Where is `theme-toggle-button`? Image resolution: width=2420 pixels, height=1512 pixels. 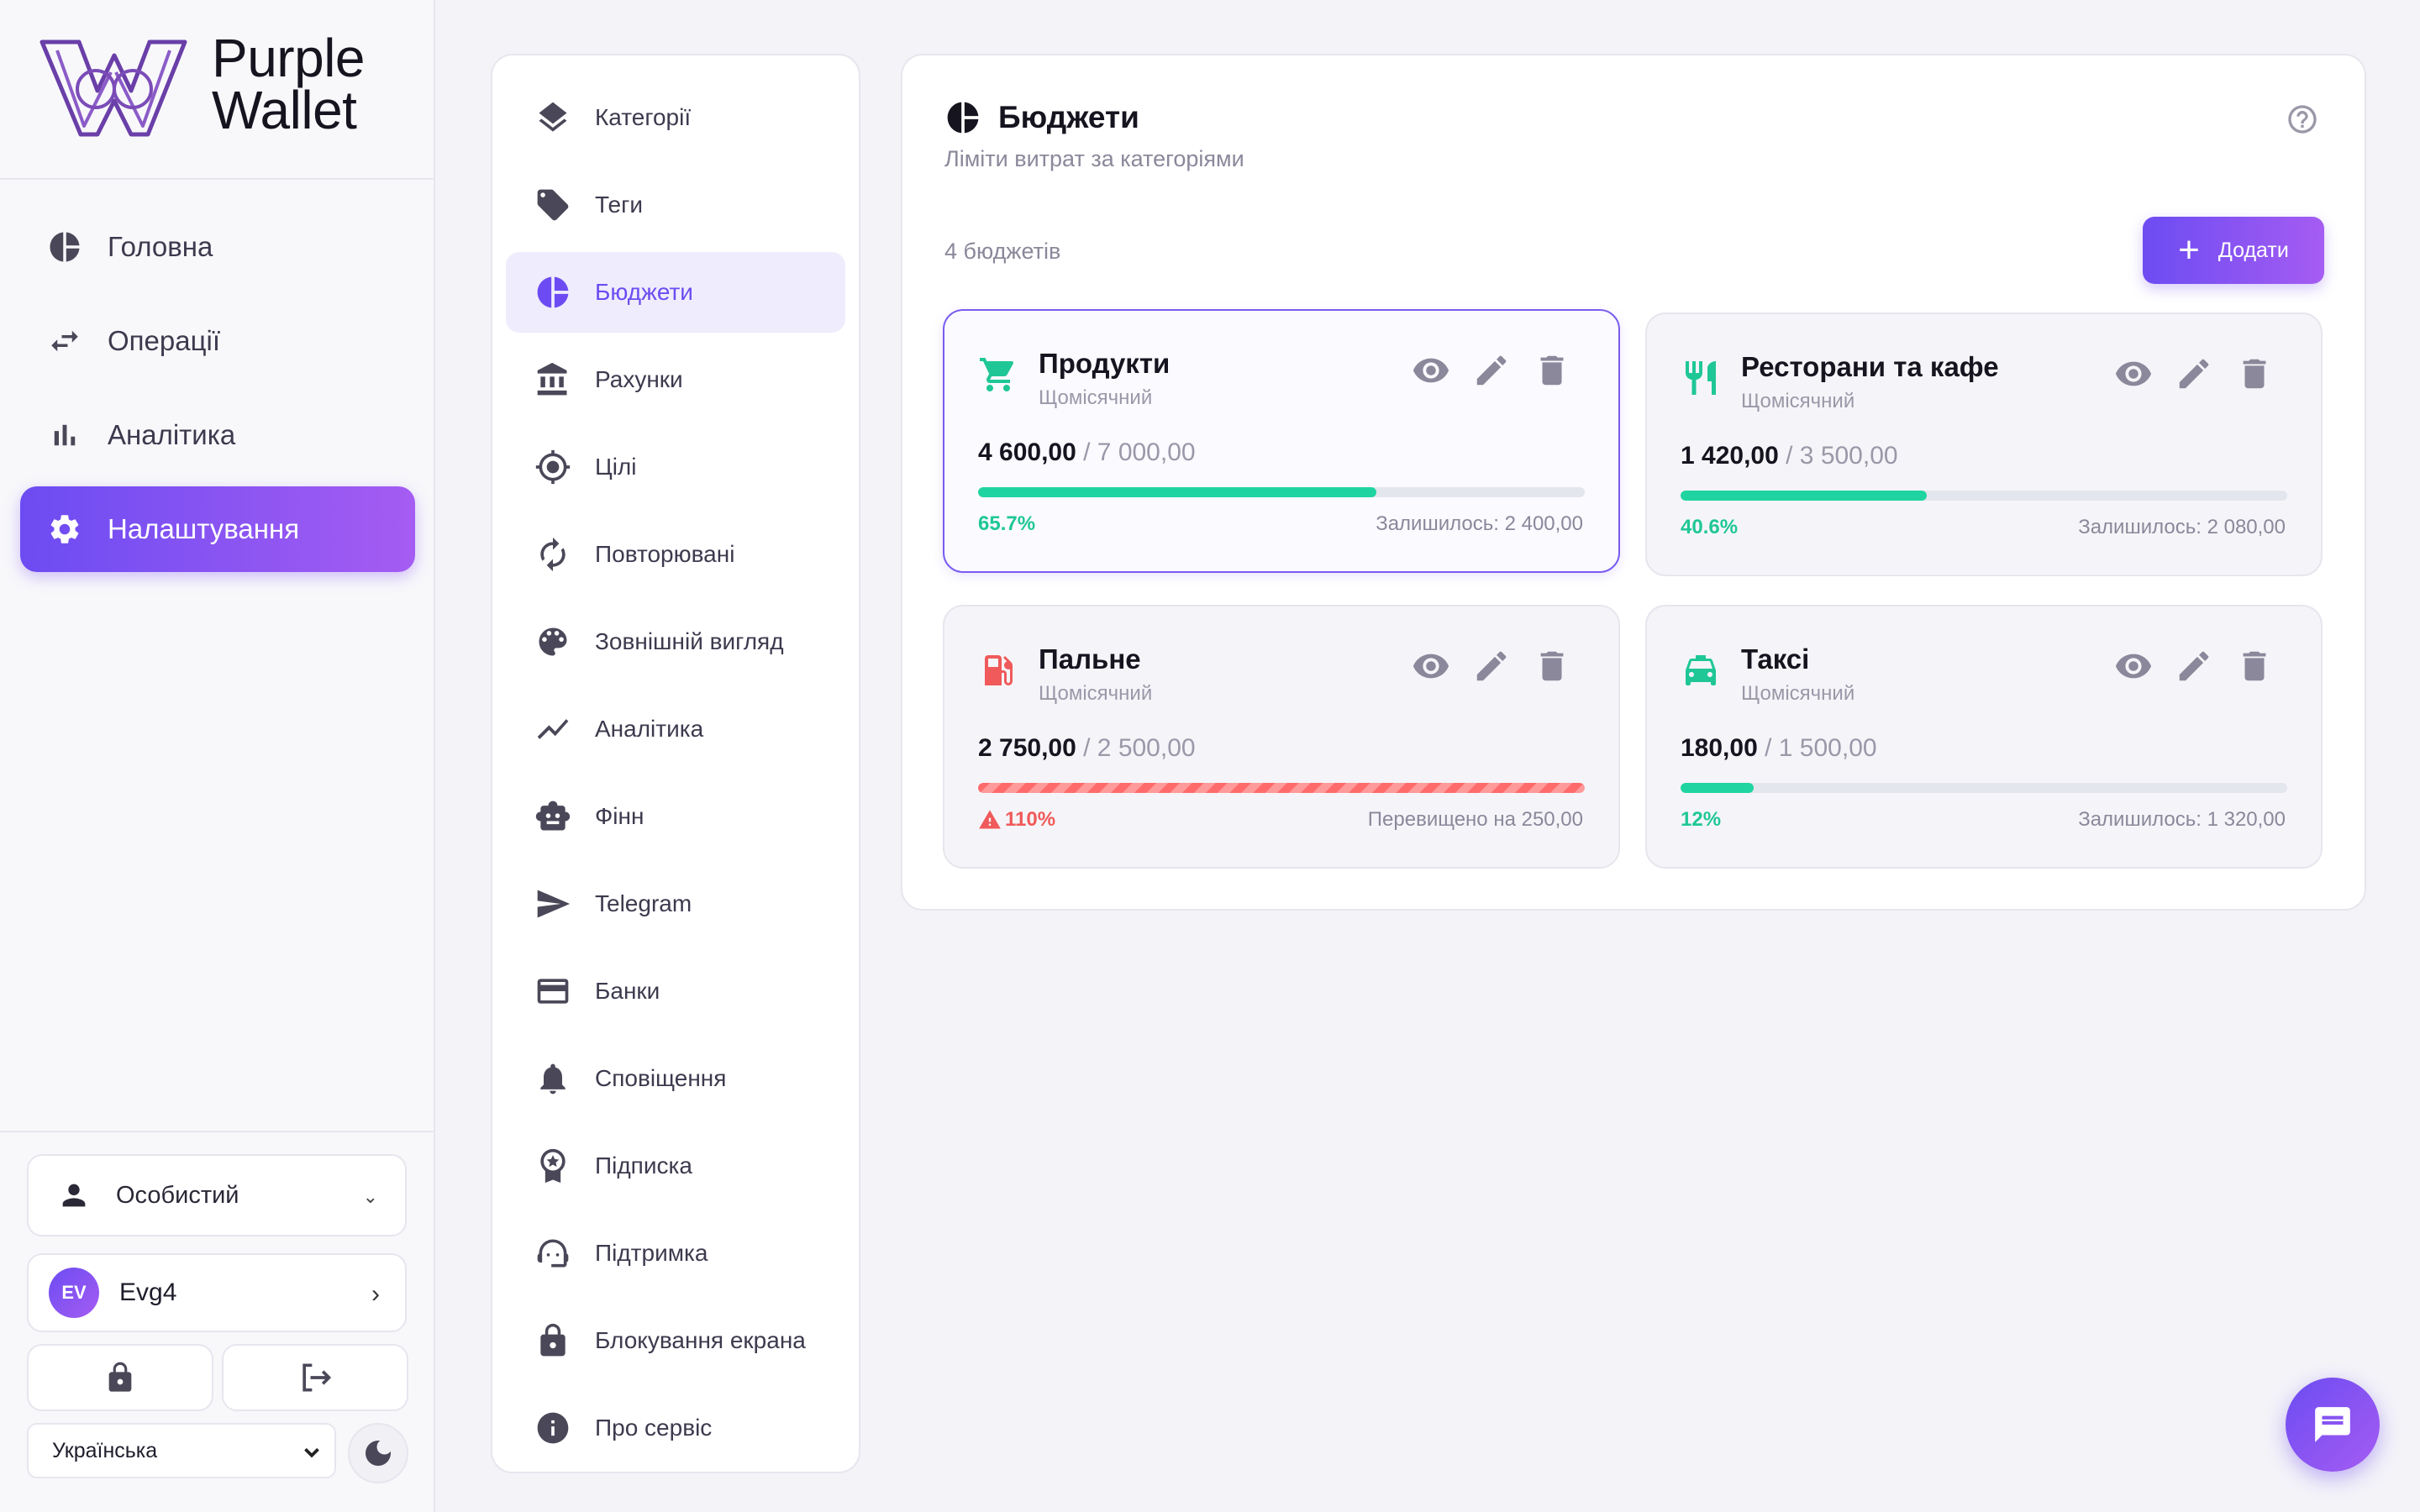 theme-toggle-button is located at coordinates (378, 1453).